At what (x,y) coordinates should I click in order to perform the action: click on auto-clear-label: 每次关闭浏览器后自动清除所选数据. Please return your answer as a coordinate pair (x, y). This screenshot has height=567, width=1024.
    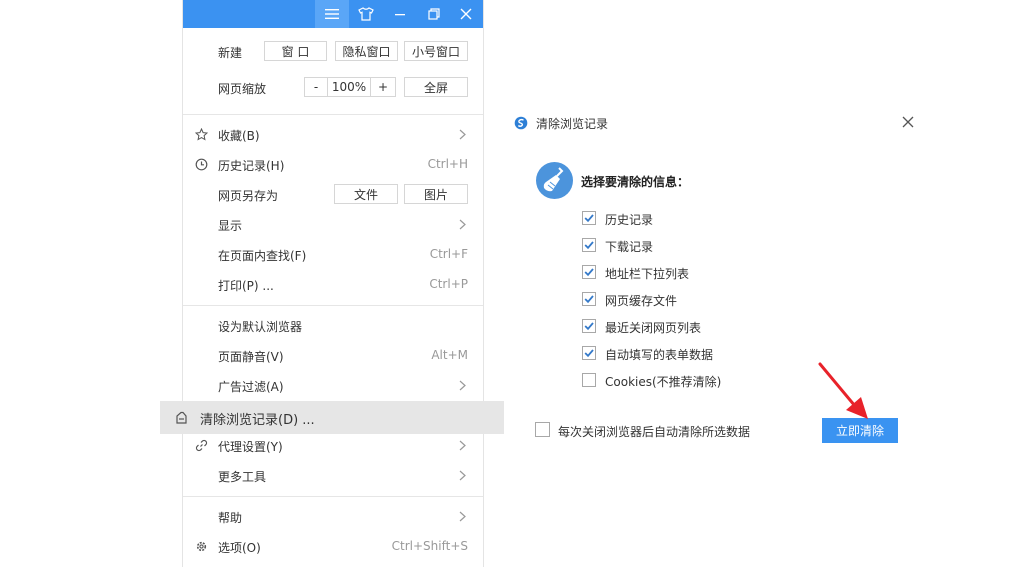
    Looking at the image, I should click on (654, 432).